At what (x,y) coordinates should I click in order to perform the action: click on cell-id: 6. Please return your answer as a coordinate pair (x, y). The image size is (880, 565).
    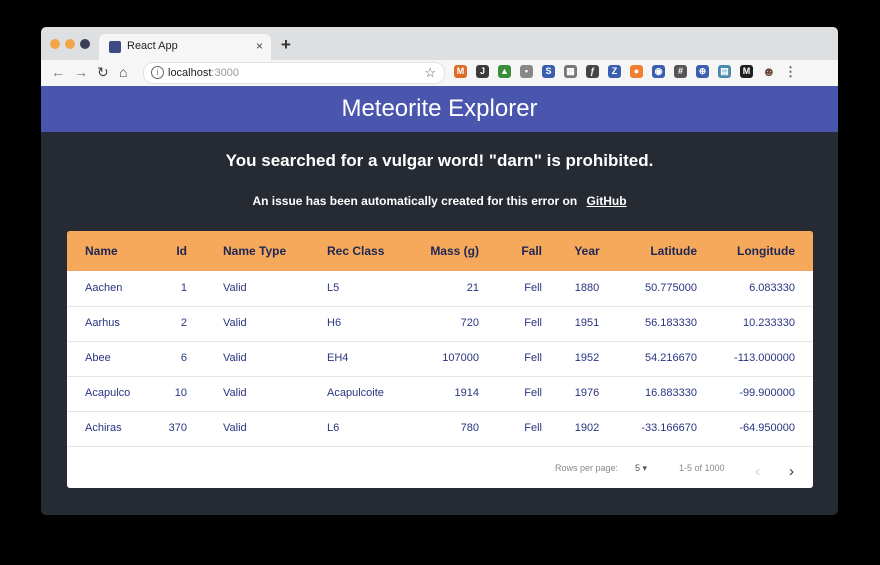
    Looking at the image, I should click on (183, 358).